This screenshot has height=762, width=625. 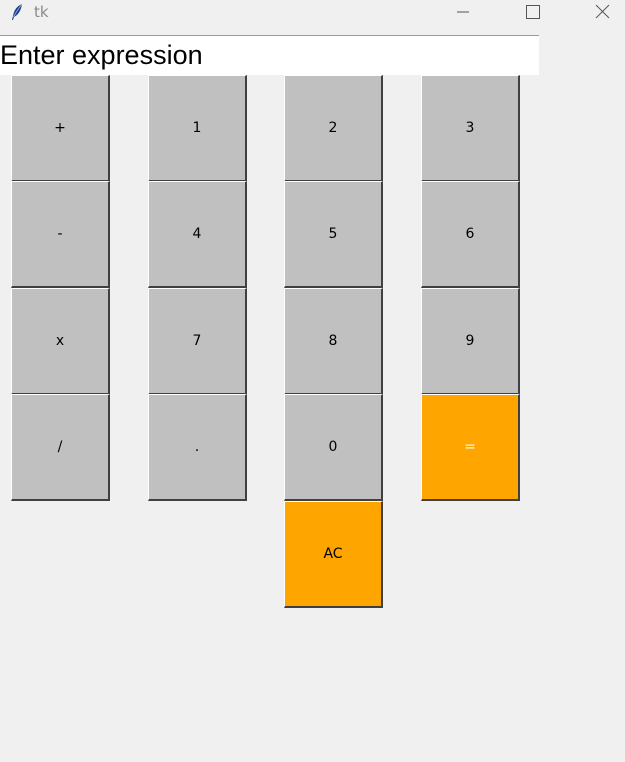 What do you see at coordinates (333, 447) in the screenshot?
I see `digit-0-button: 0` at bounding box center [333, 447].